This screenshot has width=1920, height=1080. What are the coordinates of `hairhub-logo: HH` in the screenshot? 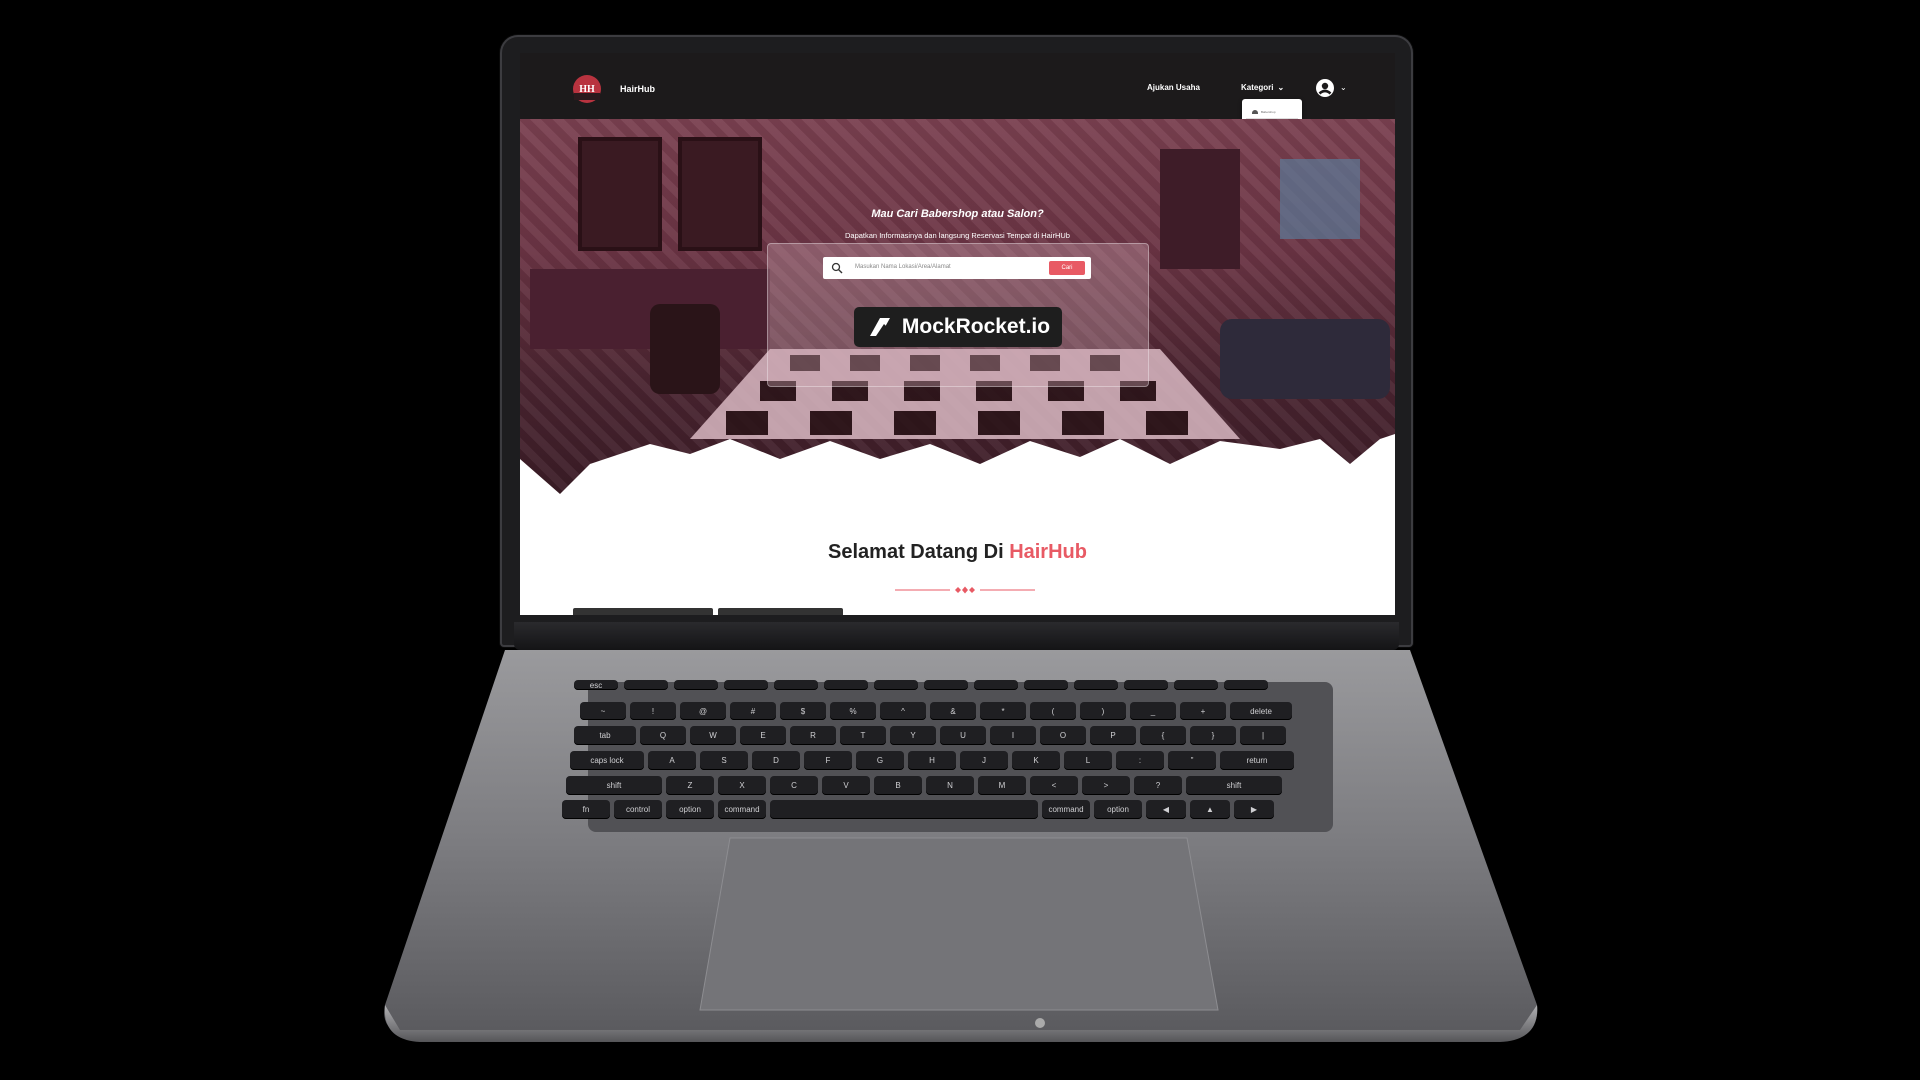 It's located at (587, 89).